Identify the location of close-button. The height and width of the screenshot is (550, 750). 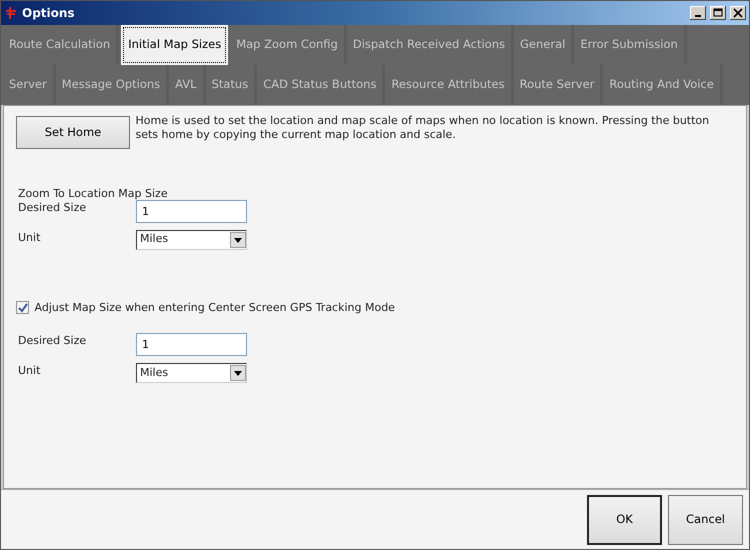
(738, 13).